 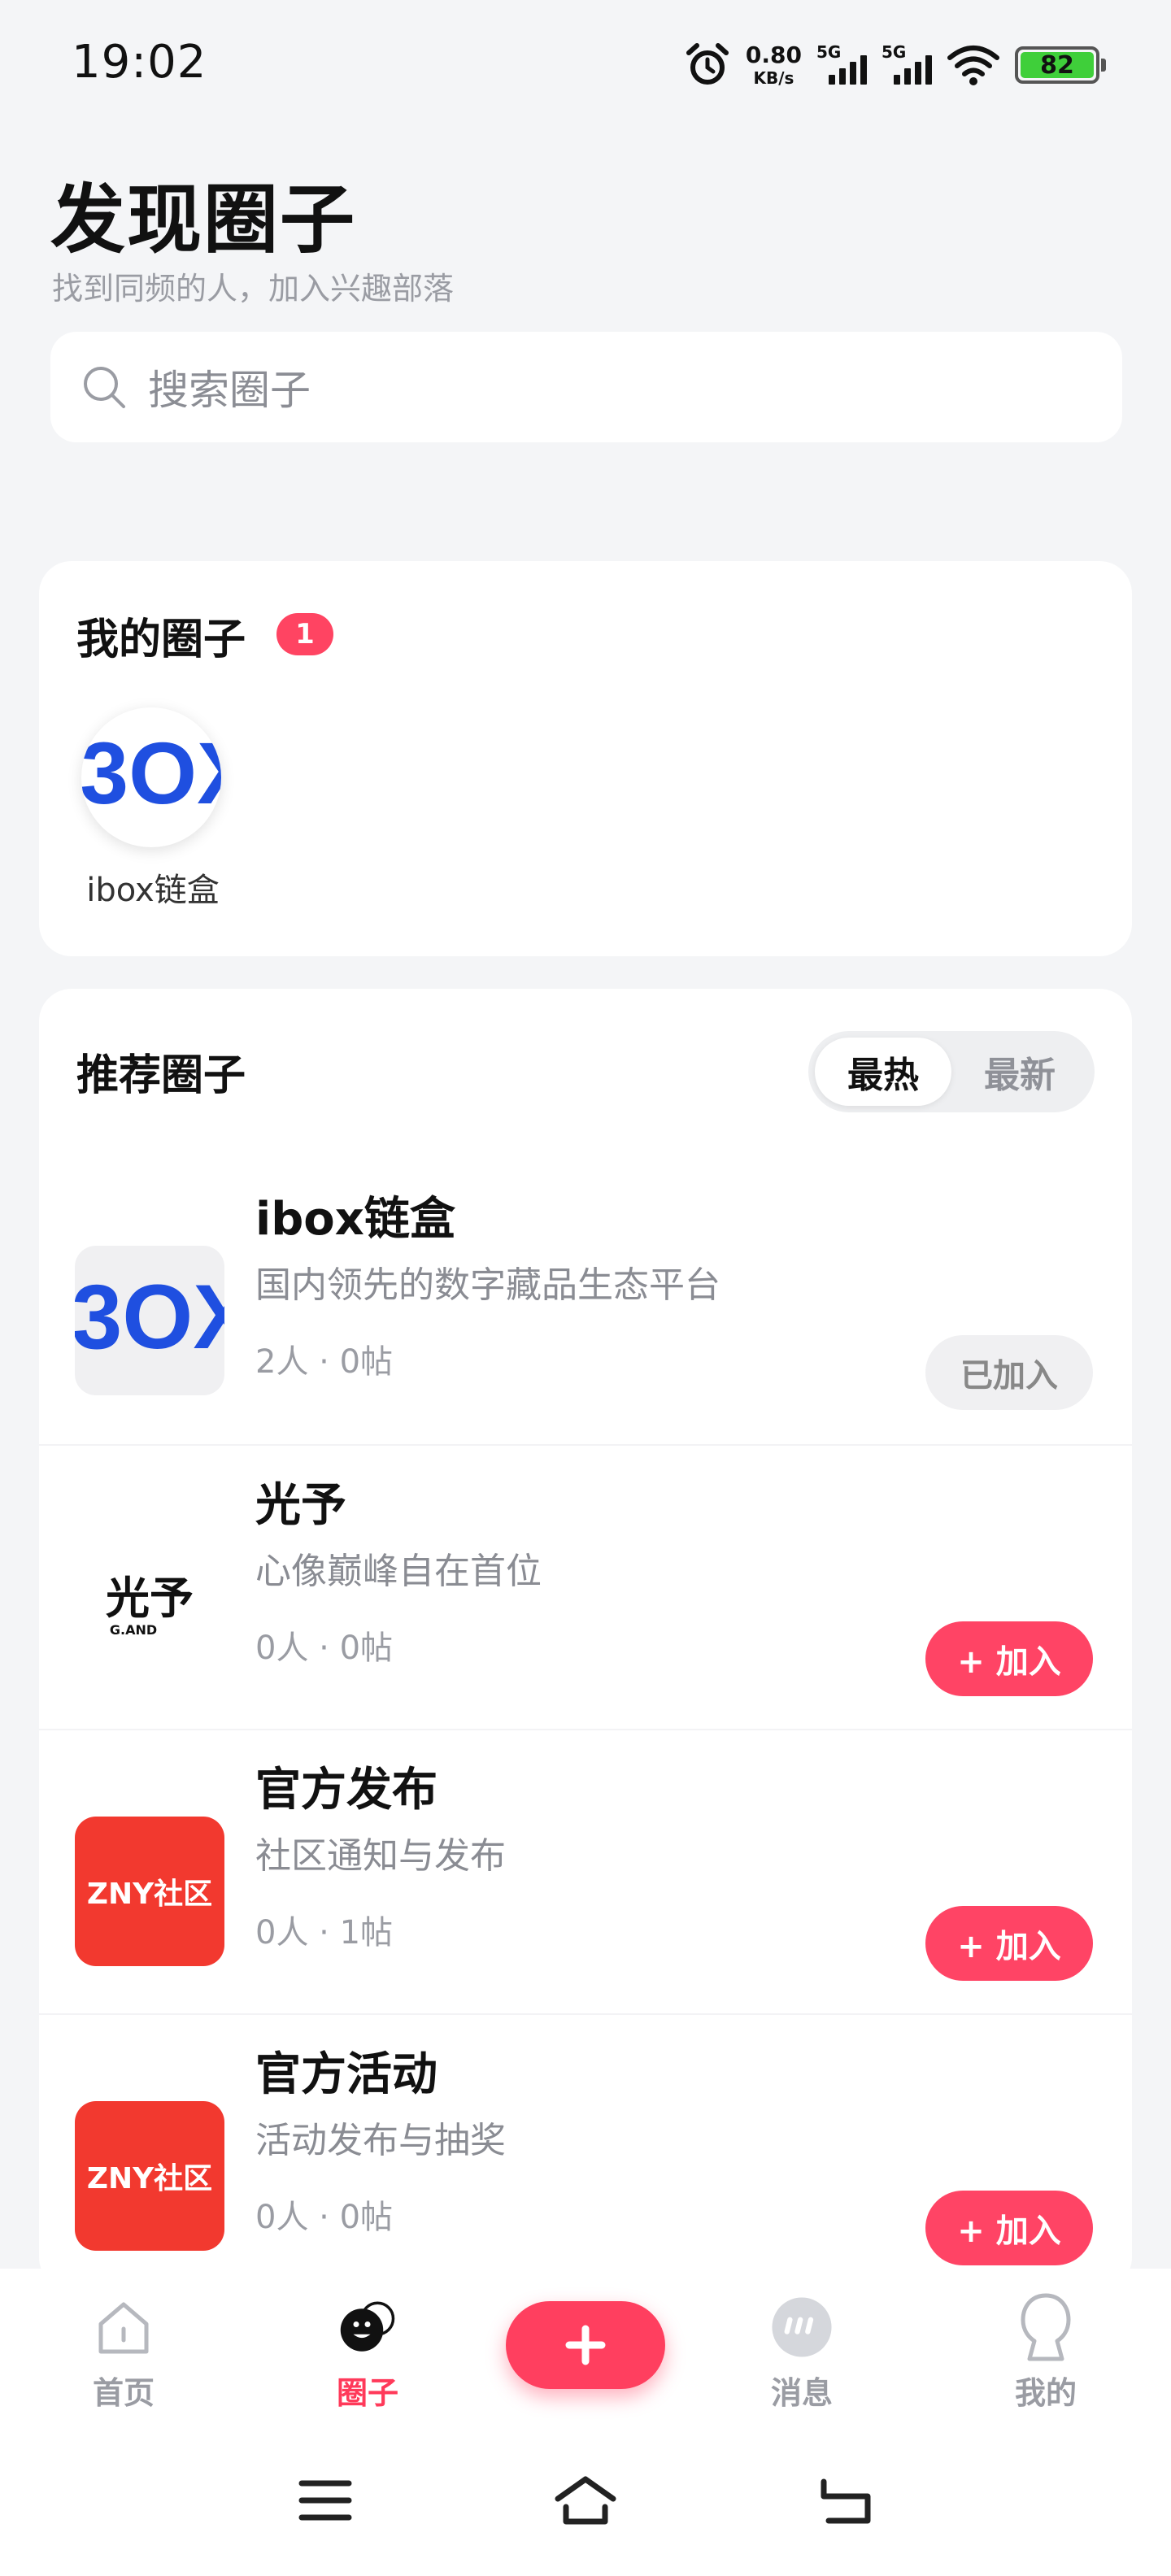 I want to click on recommended-title: 推荐圈子, so click(x=161, y=1076).